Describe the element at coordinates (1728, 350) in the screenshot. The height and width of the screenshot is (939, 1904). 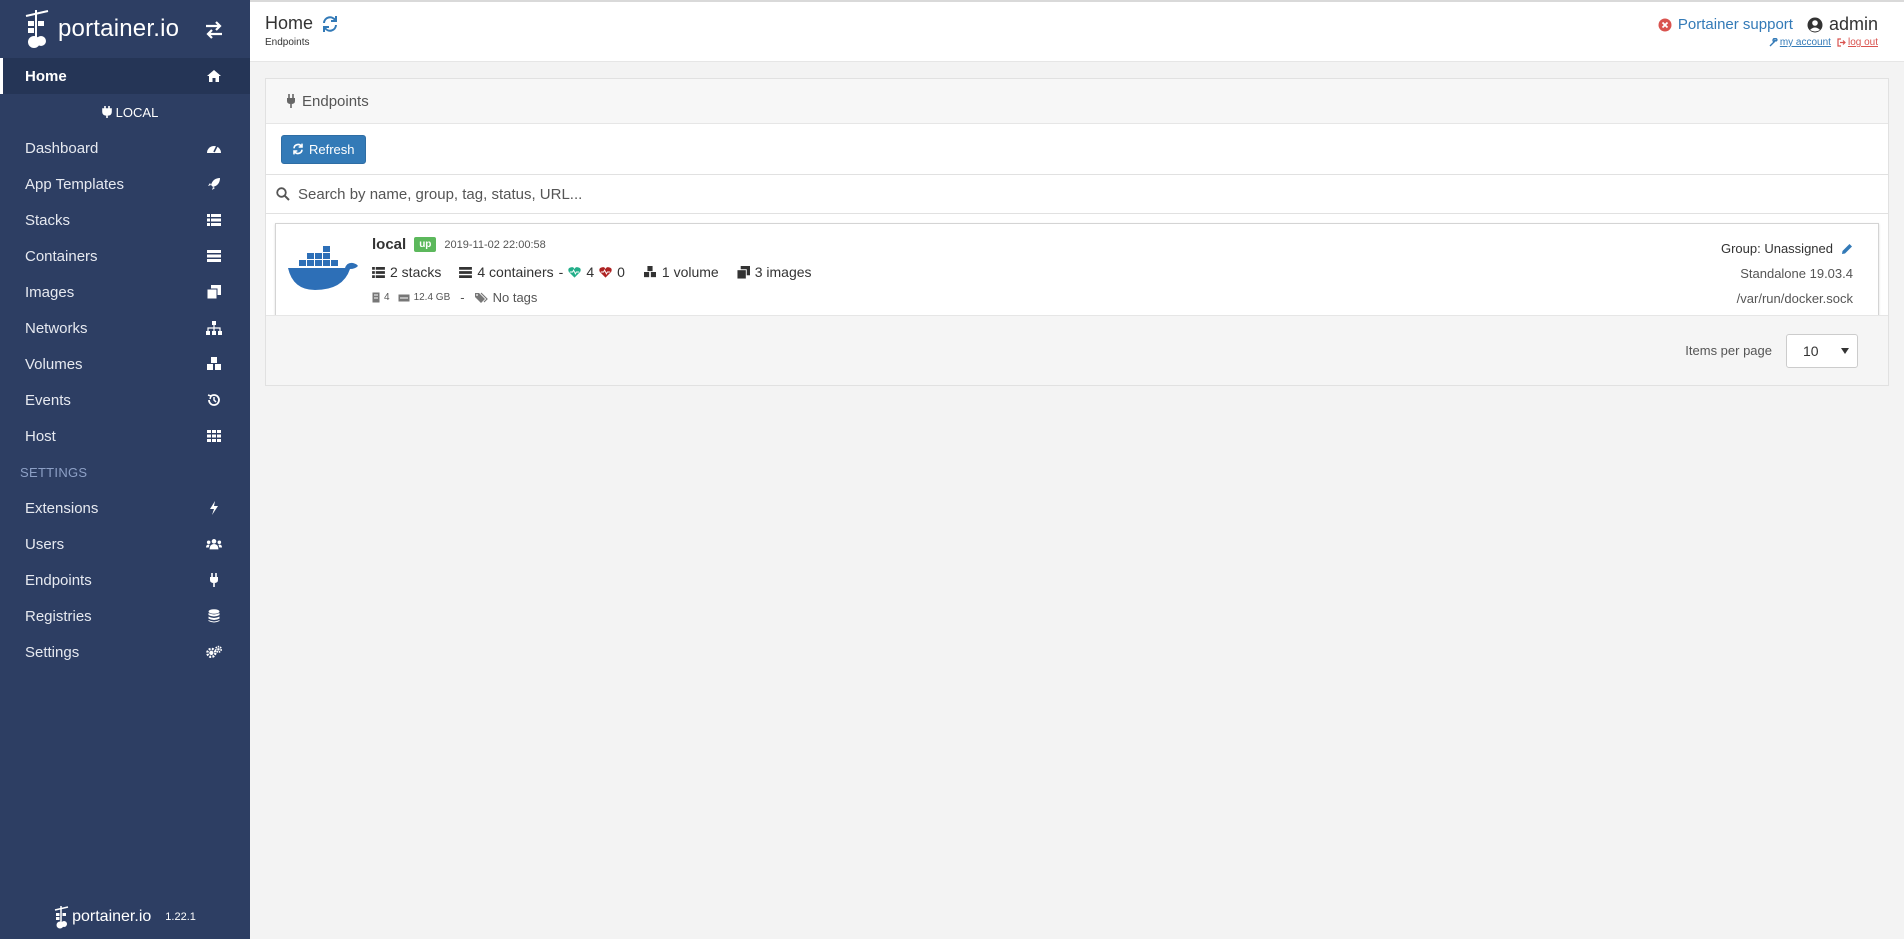
I see `items-per-page-label: Items per page` at that location.